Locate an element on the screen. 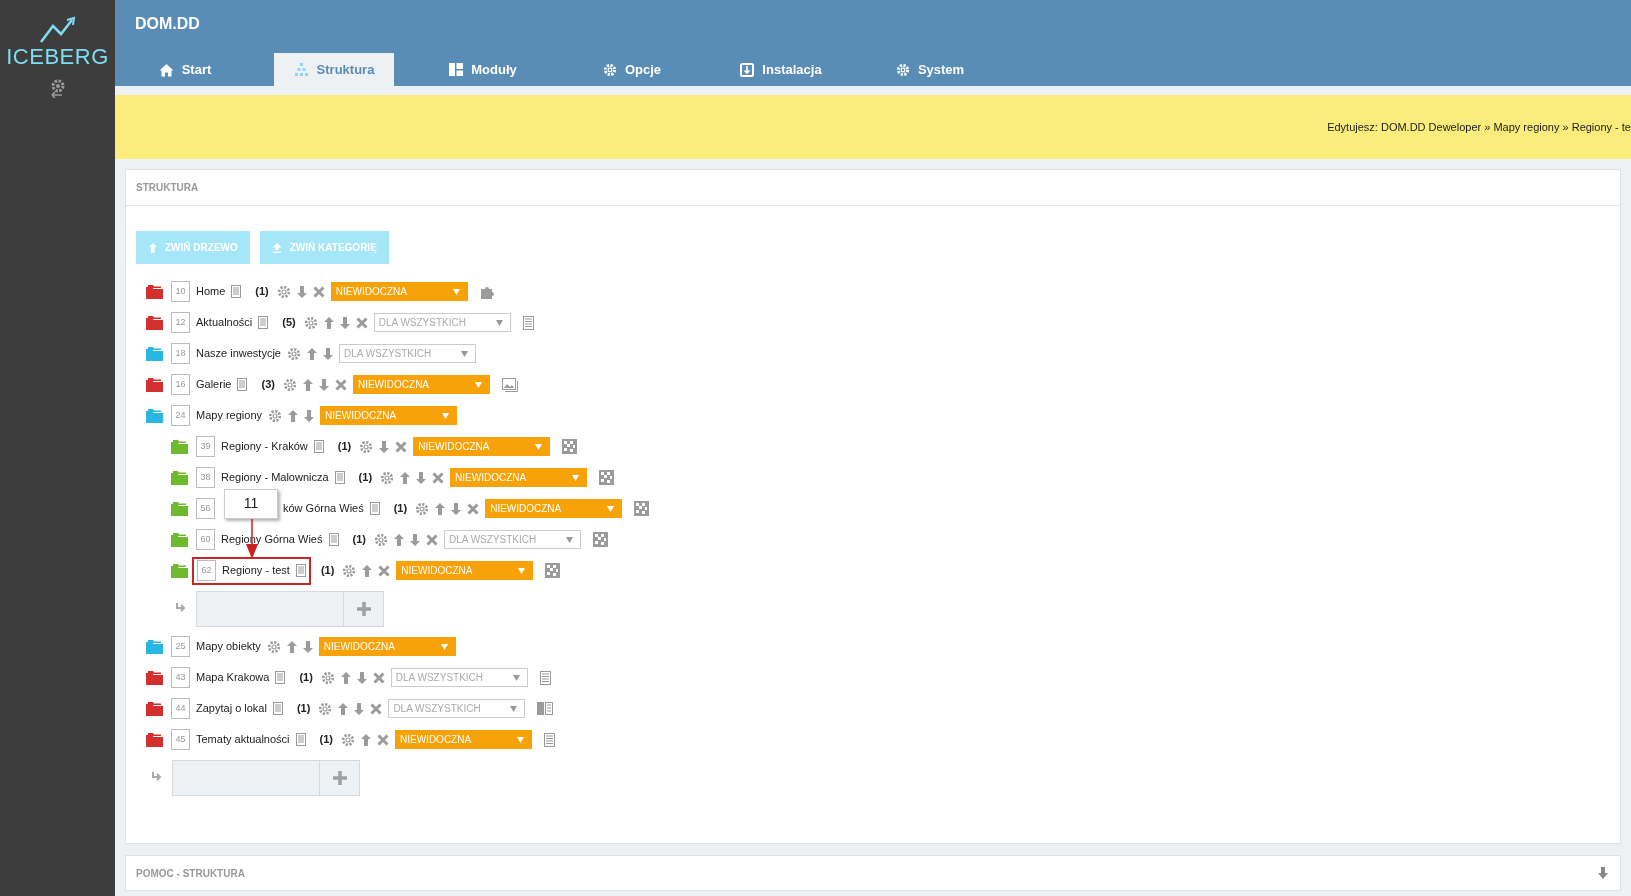  nav-tab: Instalacja is located at coordinates (781, 69).